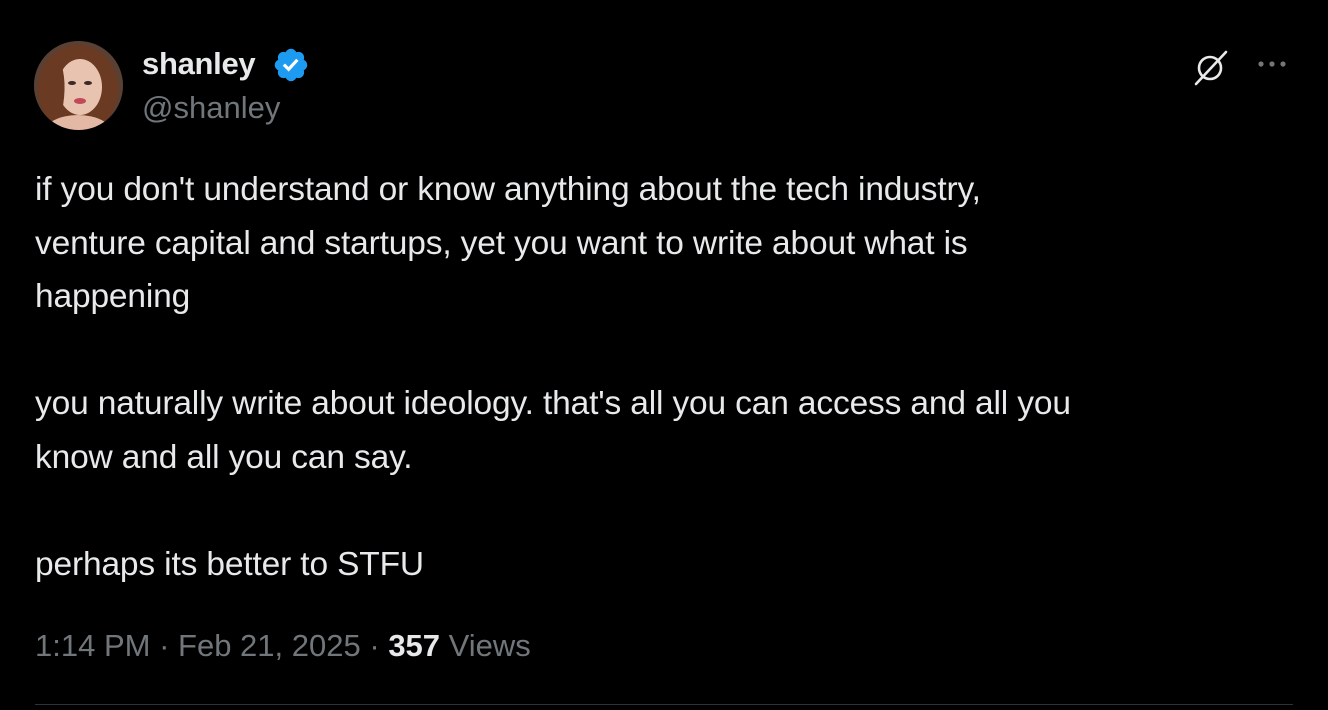 The width and height of the screenshot is (1328, 710). What do you see at coordinates (269, 645) in the screenshot?
I see `tweet-date: Feb 21, 2025` at bounding box center [269, 645].